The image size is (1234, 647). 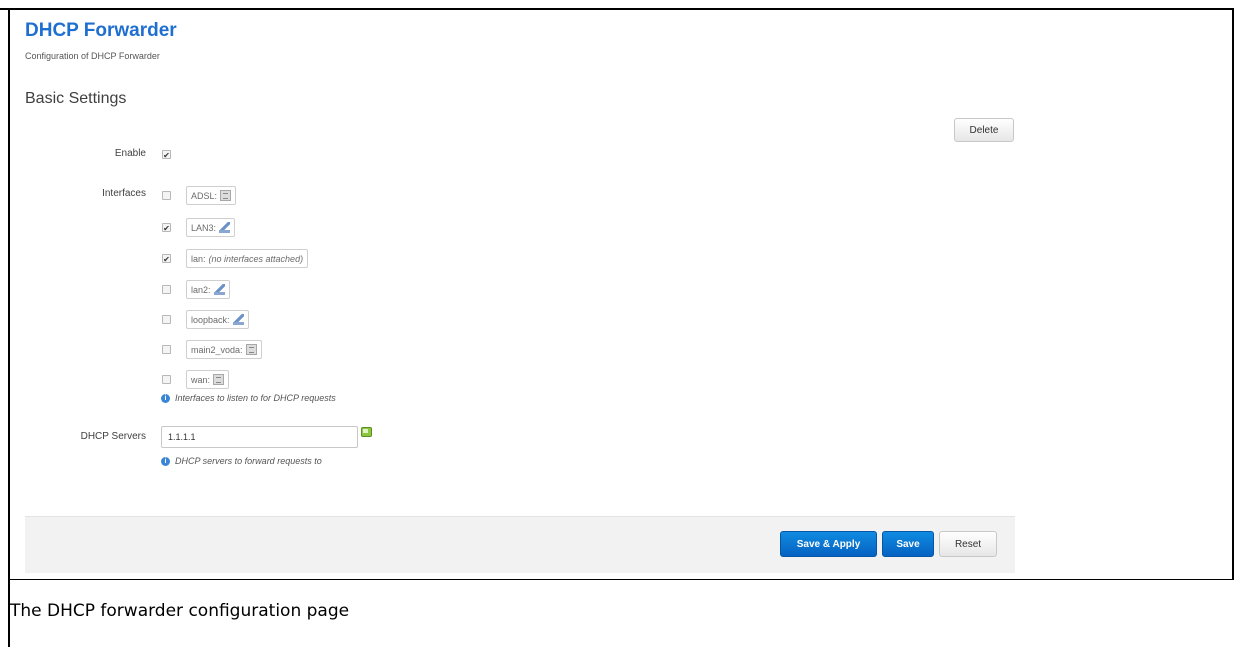 I want to click on interface-name: main2_voda:, so click(x=217, y=349).